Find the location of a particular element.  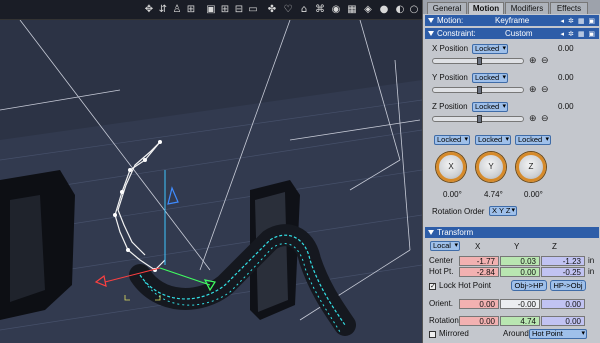

z-position-value: 0.00 is located at coordinates (566, 106).